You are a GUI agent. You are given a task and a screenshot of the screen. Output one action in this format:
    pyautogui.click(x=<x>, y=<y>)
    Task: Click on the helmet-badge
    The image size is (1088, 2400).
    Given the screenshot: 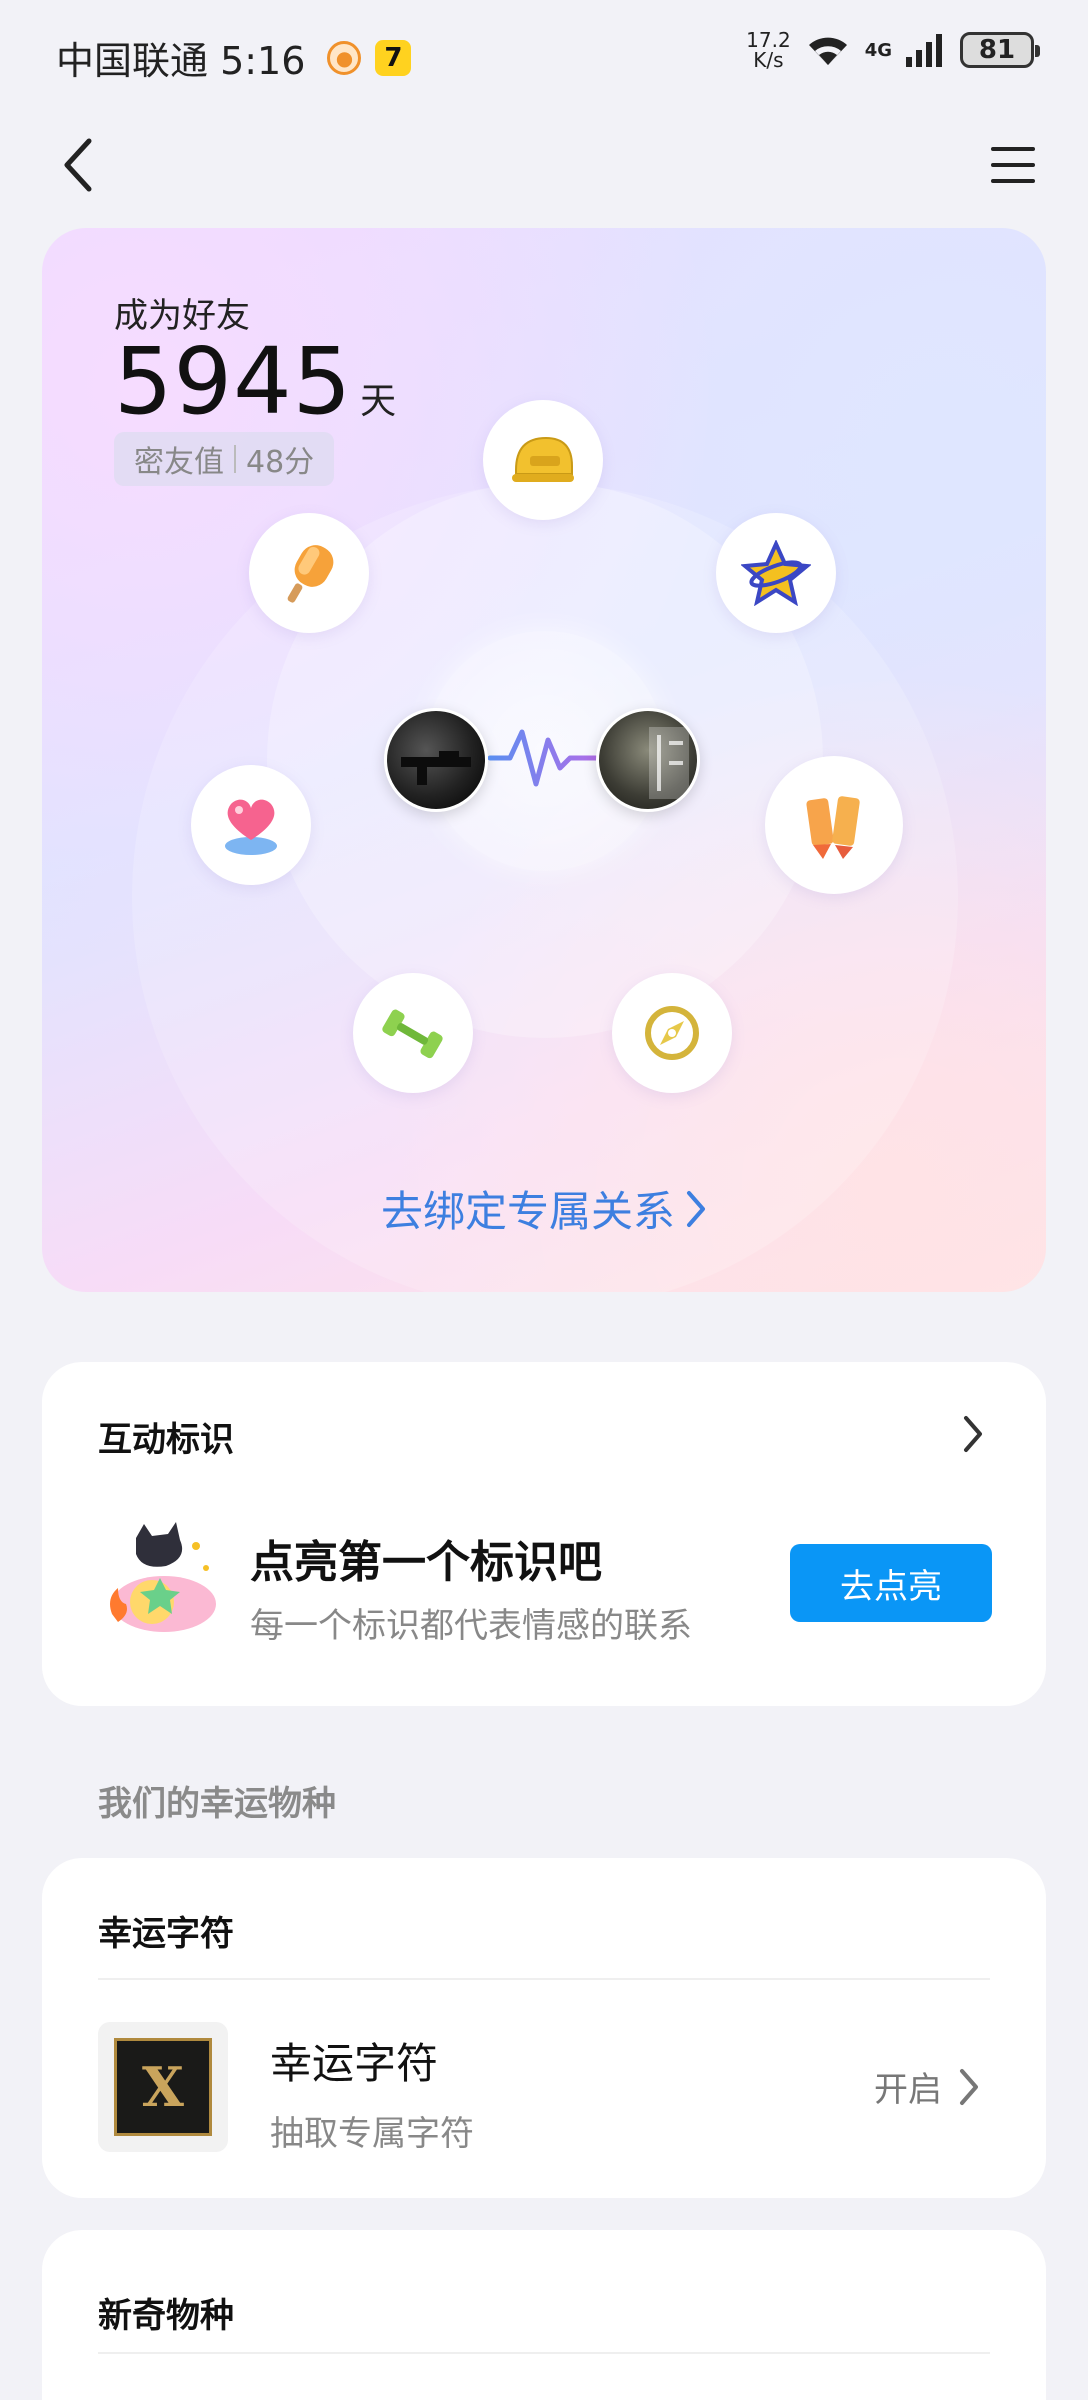 What is the action you would take?
    pyautogui.click(x=543, y=460)
    